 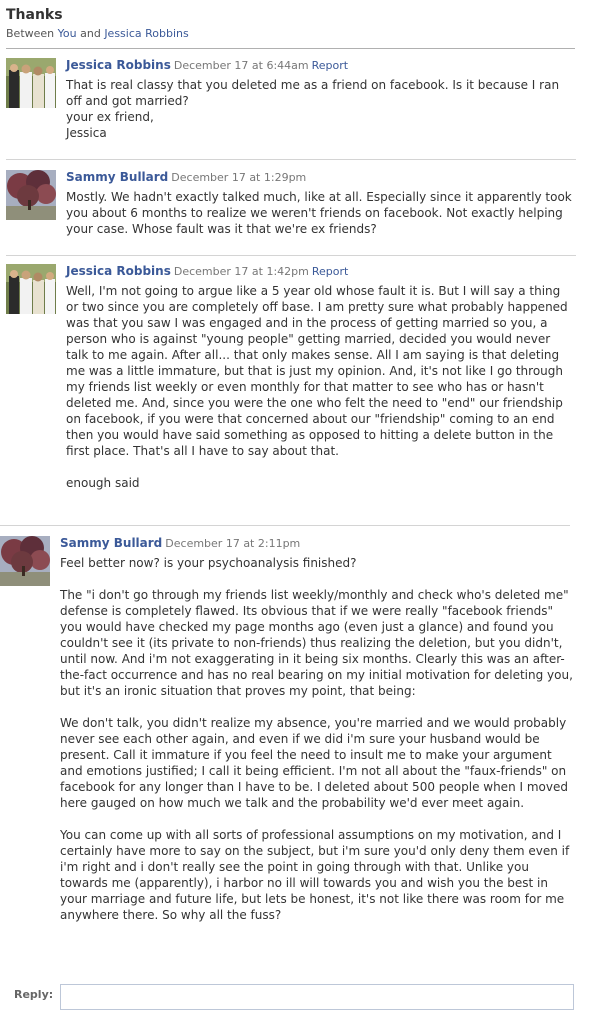 What do you see at coordinates (317, 997) in the screenshot?
I see `reply-input` at bounding box center [317, 997].